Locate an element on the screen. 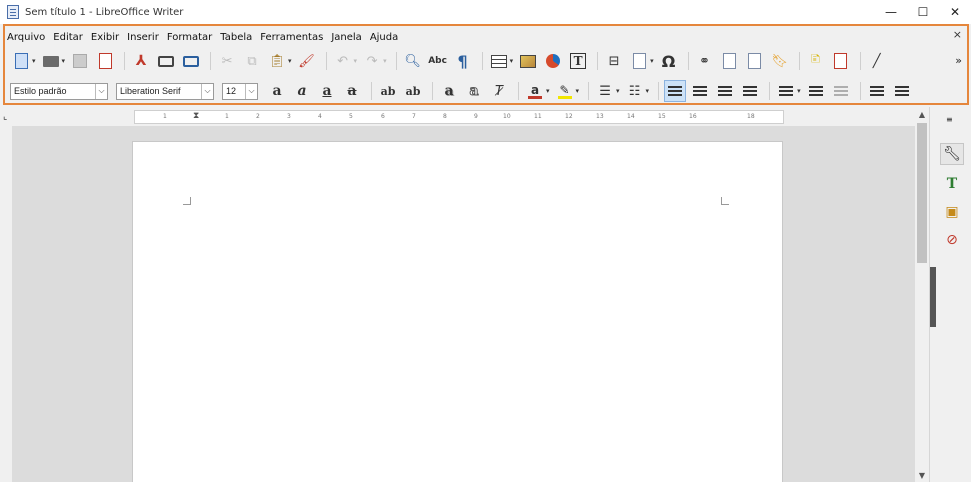 Image resolution: width=971 pixels, height=482 pixels. toolbar-overflow-button: » is located at coordinates (958, 60).